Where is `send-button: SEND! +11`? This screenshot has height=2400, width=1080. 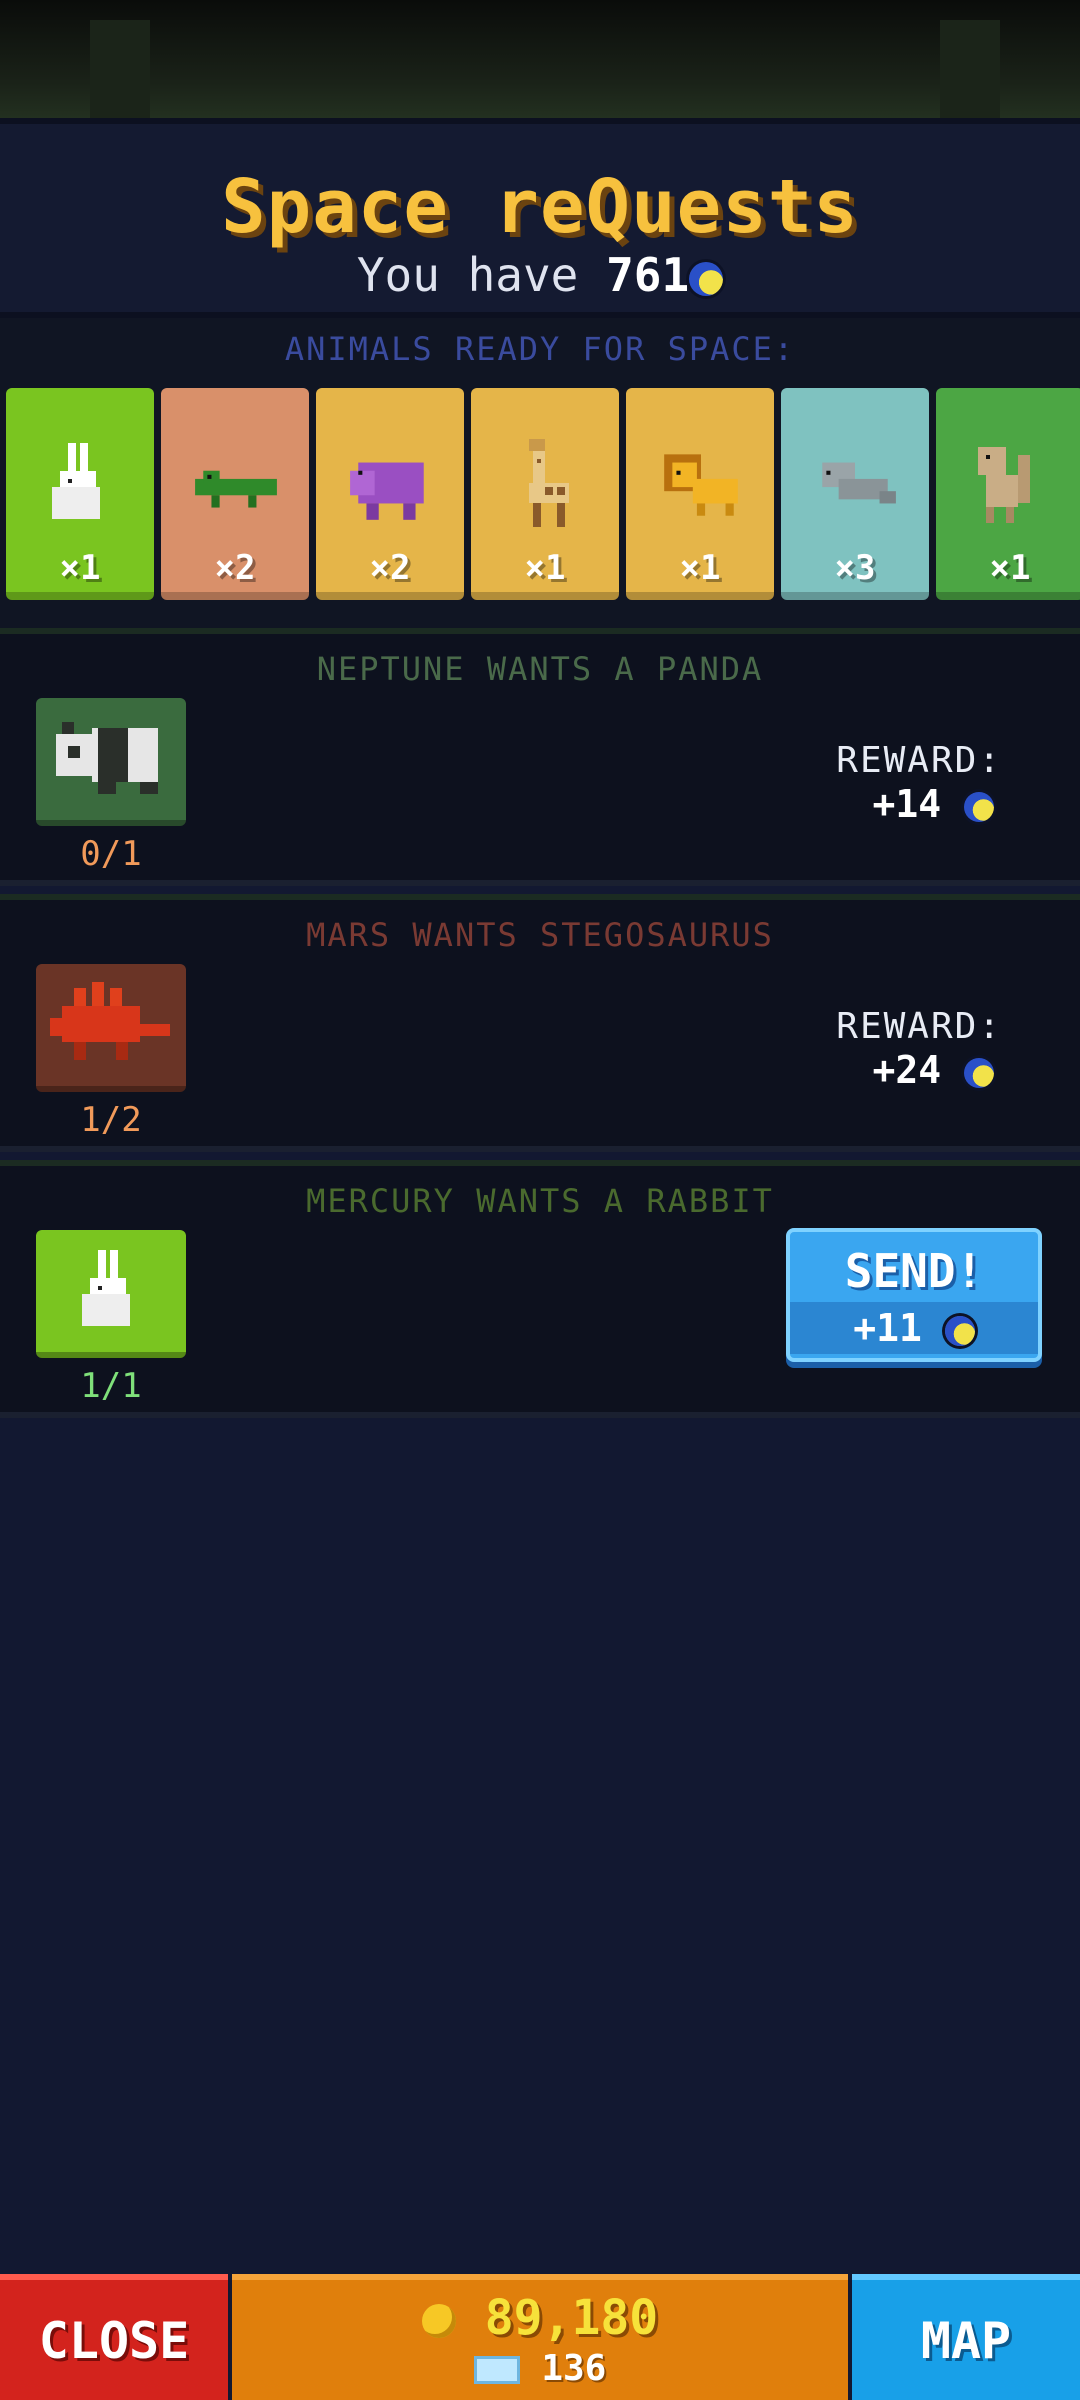
send-button: SEND! +11 is located at coordinates (914, 1295).